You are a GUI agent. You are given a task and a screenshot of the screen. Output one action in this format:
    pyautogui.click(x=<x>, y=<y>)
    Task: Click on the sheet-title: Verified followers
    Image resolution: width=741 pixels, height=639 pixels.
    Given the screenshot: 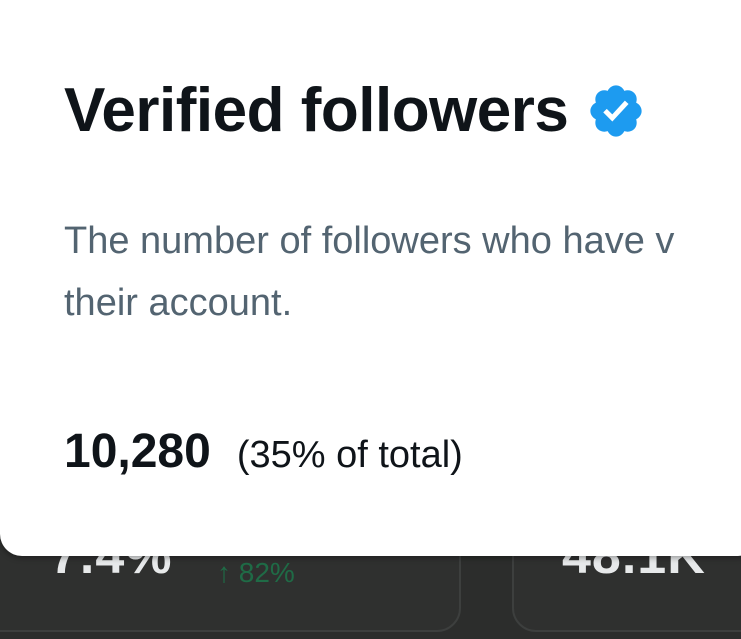 What is the action you would take?
    pyautogui.click(x=316, y=110)
    